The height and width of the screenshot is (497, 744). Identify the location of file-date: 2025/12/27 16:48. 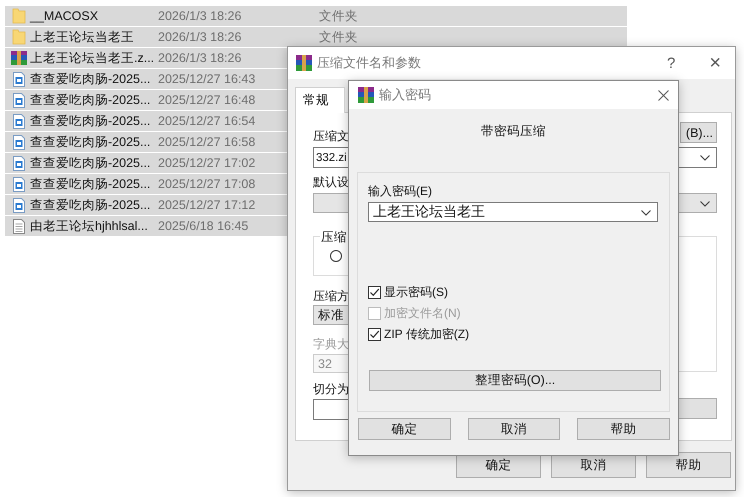
(207, 100).